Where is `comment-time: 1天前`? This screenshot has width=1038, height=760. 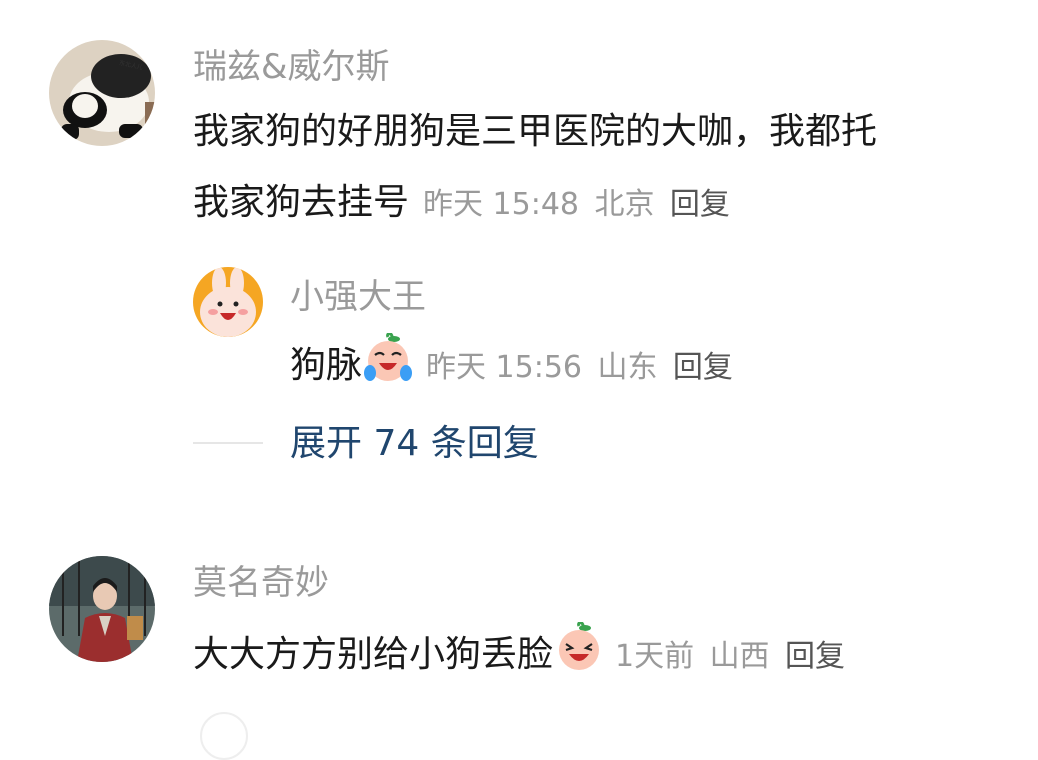 comment-time: 1天前 is located at coordinates (655, 656).